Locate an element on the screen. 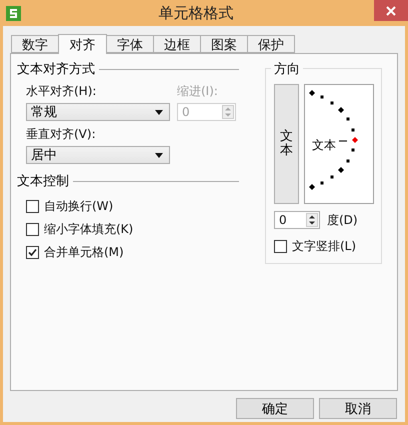  field-label: 水平对齐(H): is located at coordinates (62, 91).